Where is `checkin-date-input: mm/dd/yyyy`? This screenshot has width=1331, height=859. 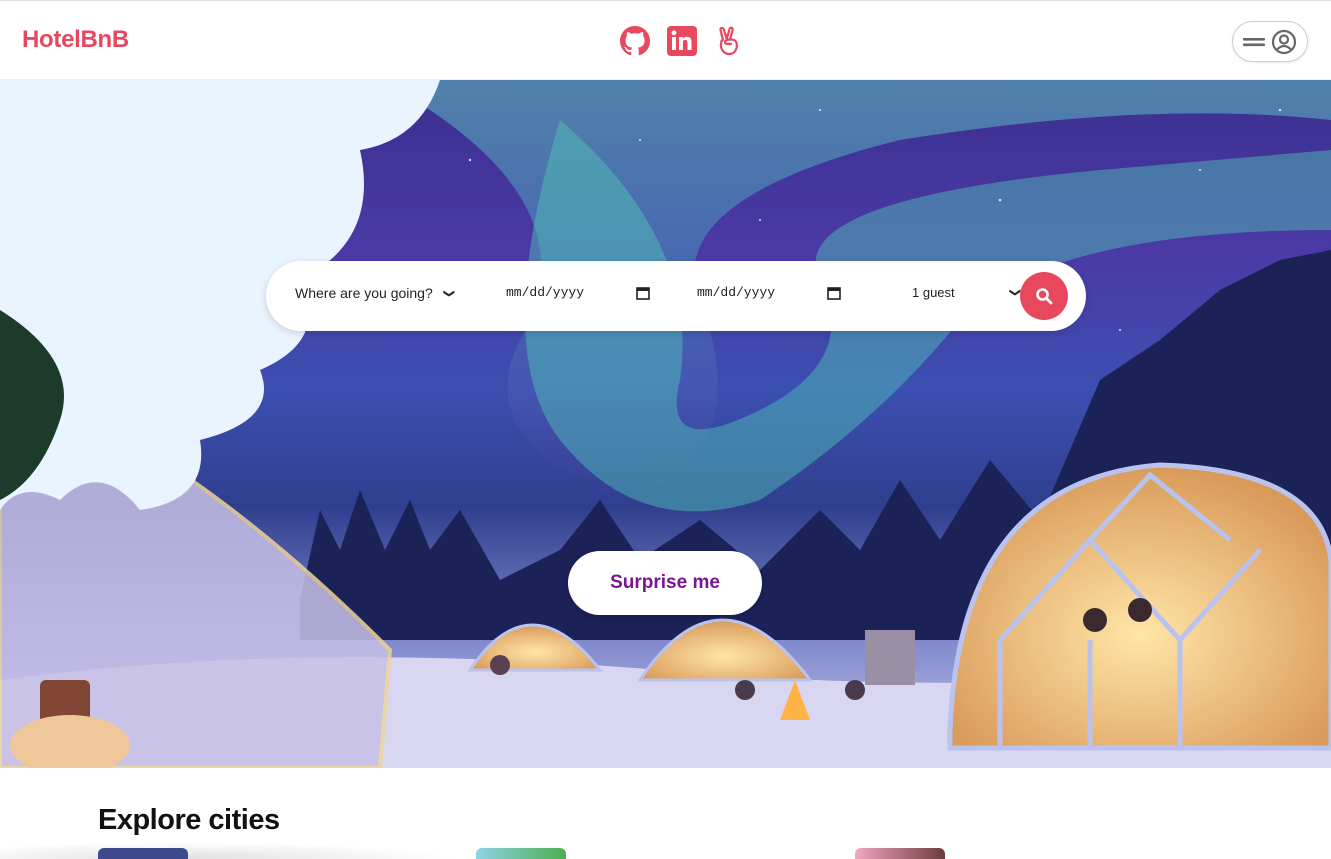 checkin-date-input: mm/dd/yyyy is located at coordinates (578, 292).